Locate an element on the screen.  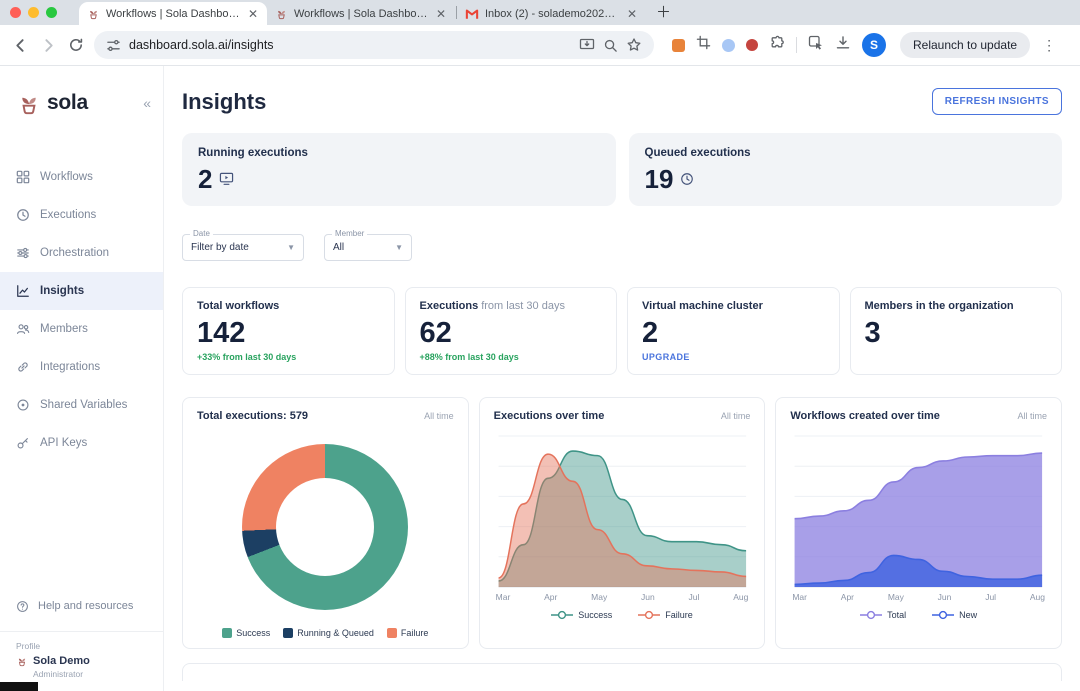
date-filter-label: Date is located at coordinates (201, 233).